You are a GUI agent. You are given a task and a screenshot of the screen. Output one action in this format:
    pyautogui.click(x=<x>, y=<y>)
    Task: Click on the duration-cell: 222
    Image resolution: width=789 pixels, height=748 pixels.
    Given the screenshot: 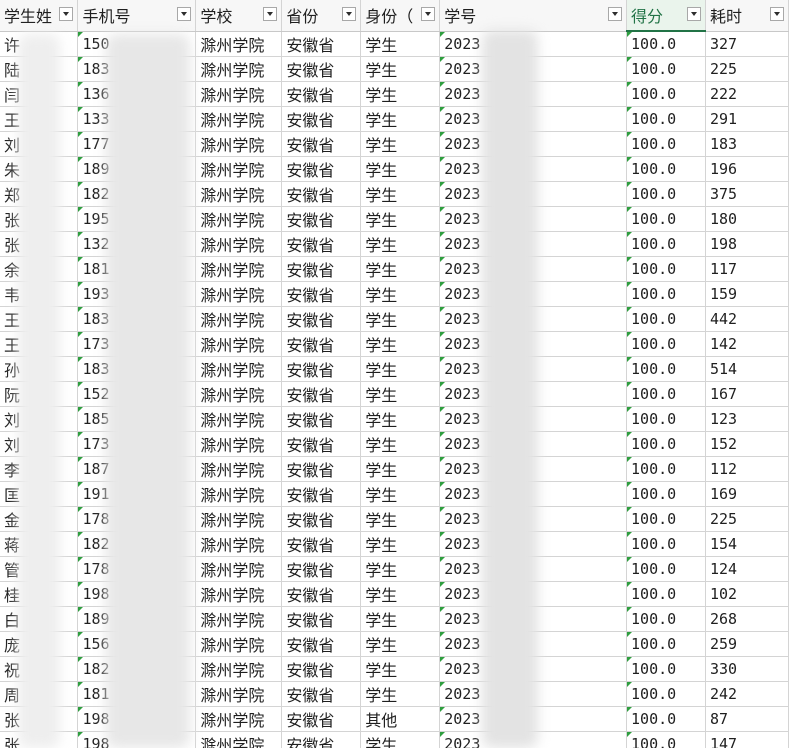 What is the action you would take?
    pyautogui.click(x=747, y=94)
    